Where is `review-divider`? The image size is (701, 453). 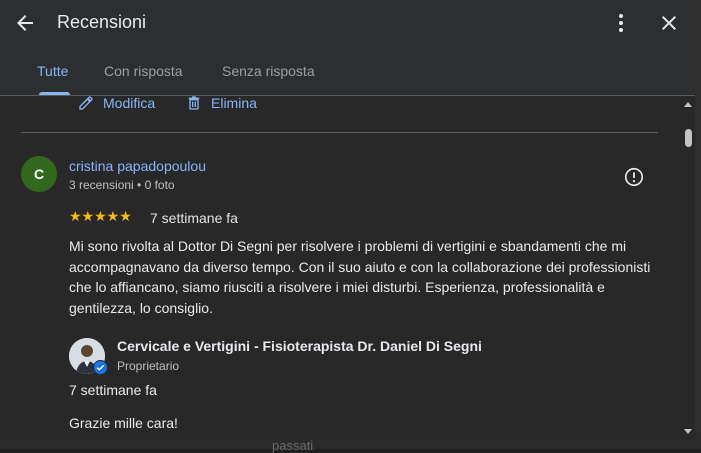 review-divider is located at coordinates (339, 132).